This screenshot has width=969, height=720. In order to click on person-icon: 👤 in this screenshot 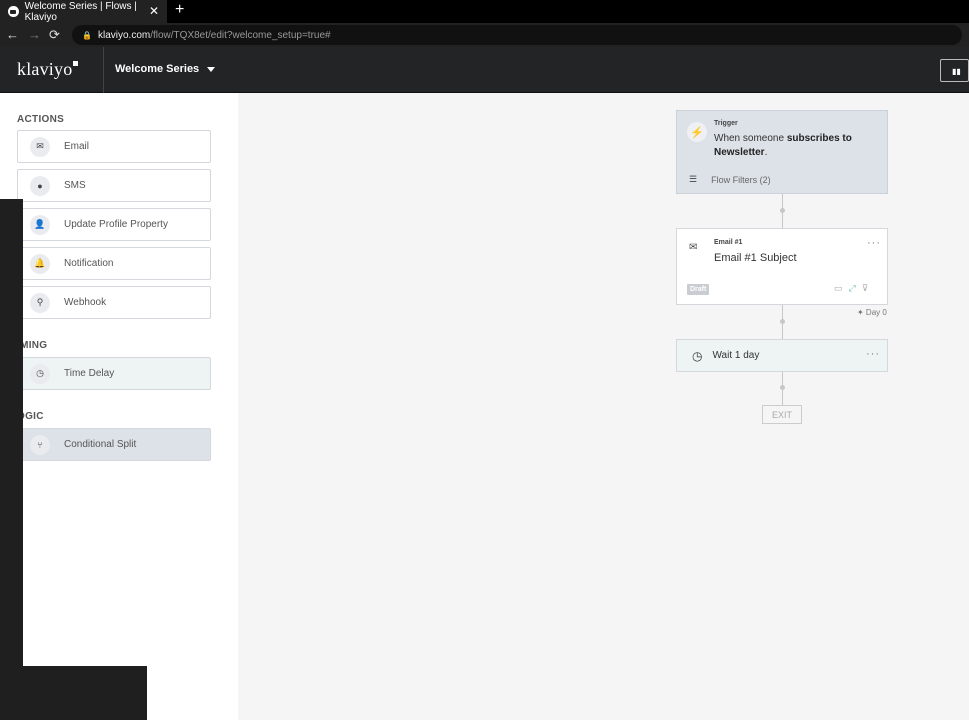, I will do `click(40, 224)`.